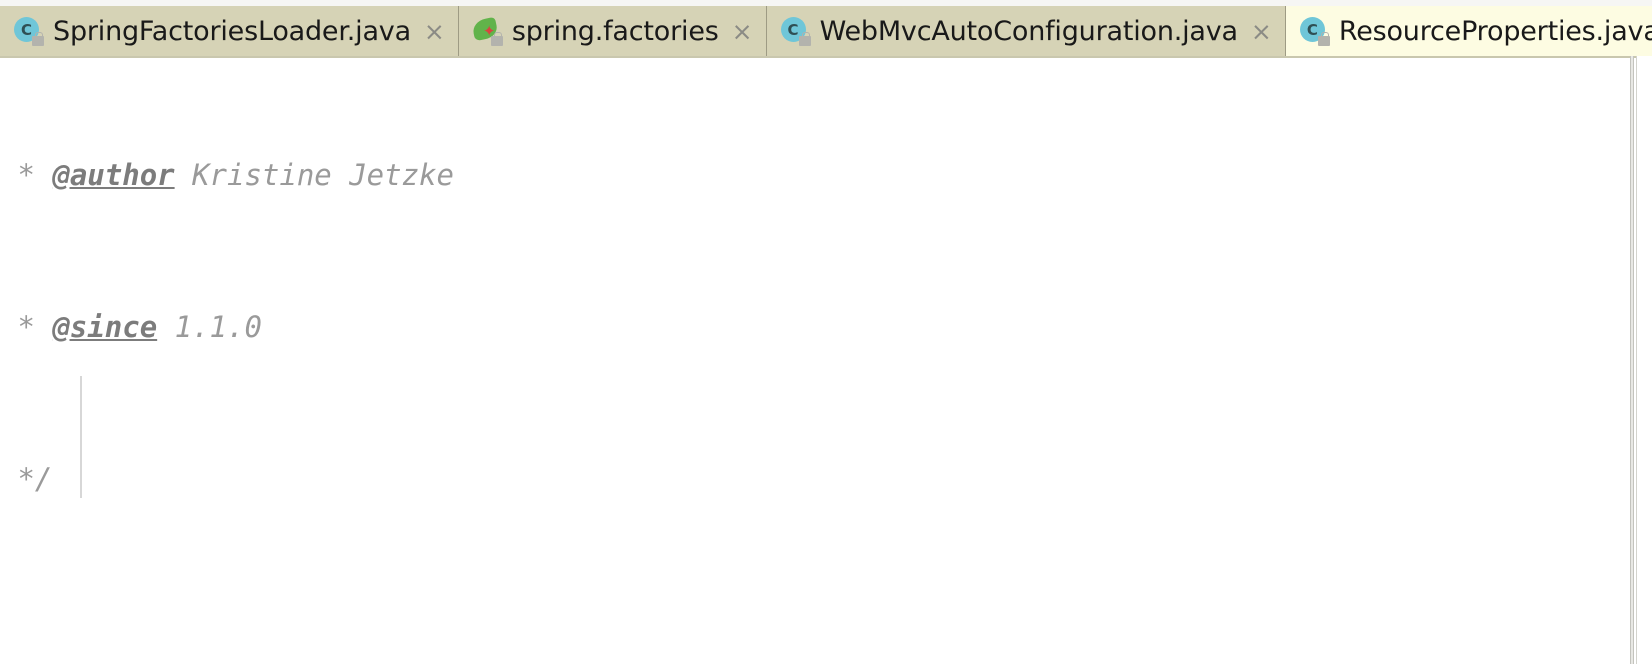  I want to click on javadoc-close: */, so click(35, 479).